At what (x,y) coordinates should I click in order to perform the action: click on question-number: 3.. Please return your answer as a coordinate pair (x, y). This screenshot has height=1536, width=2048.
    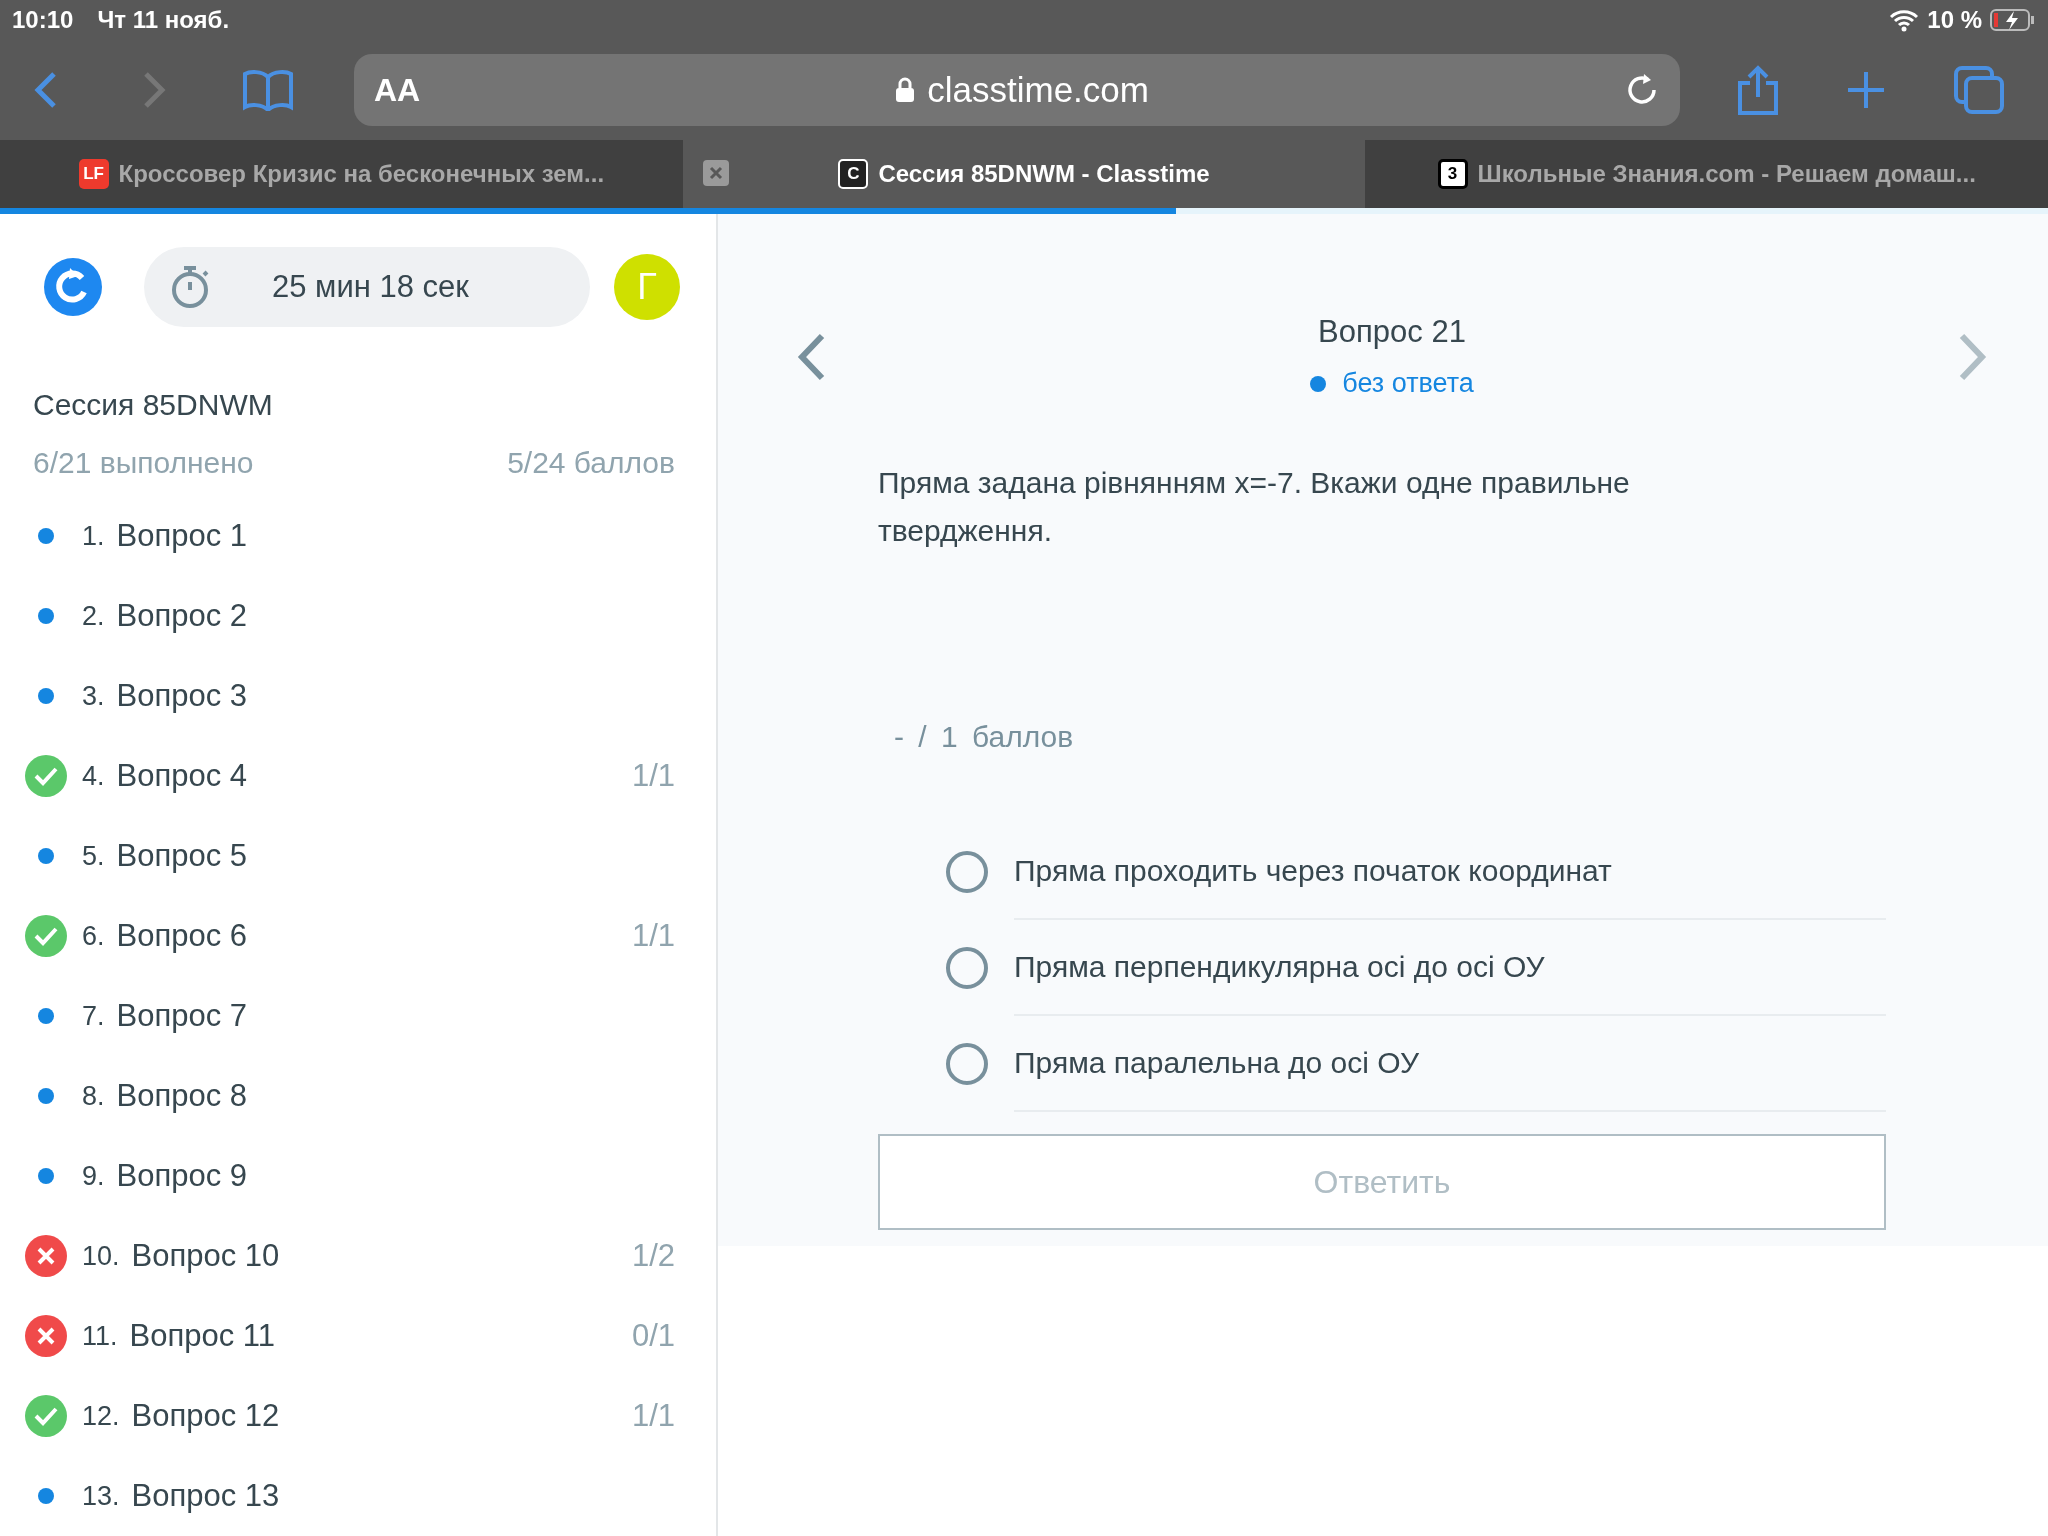
    Looking at the image, I should click on (93, 696).